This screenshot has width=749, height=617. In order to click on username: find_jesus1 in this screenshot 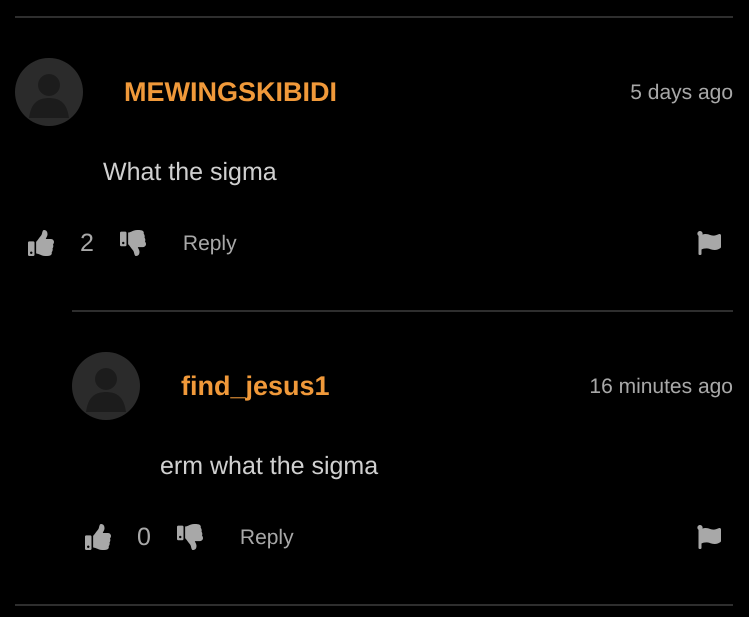, I will do `click(255, 386)`.